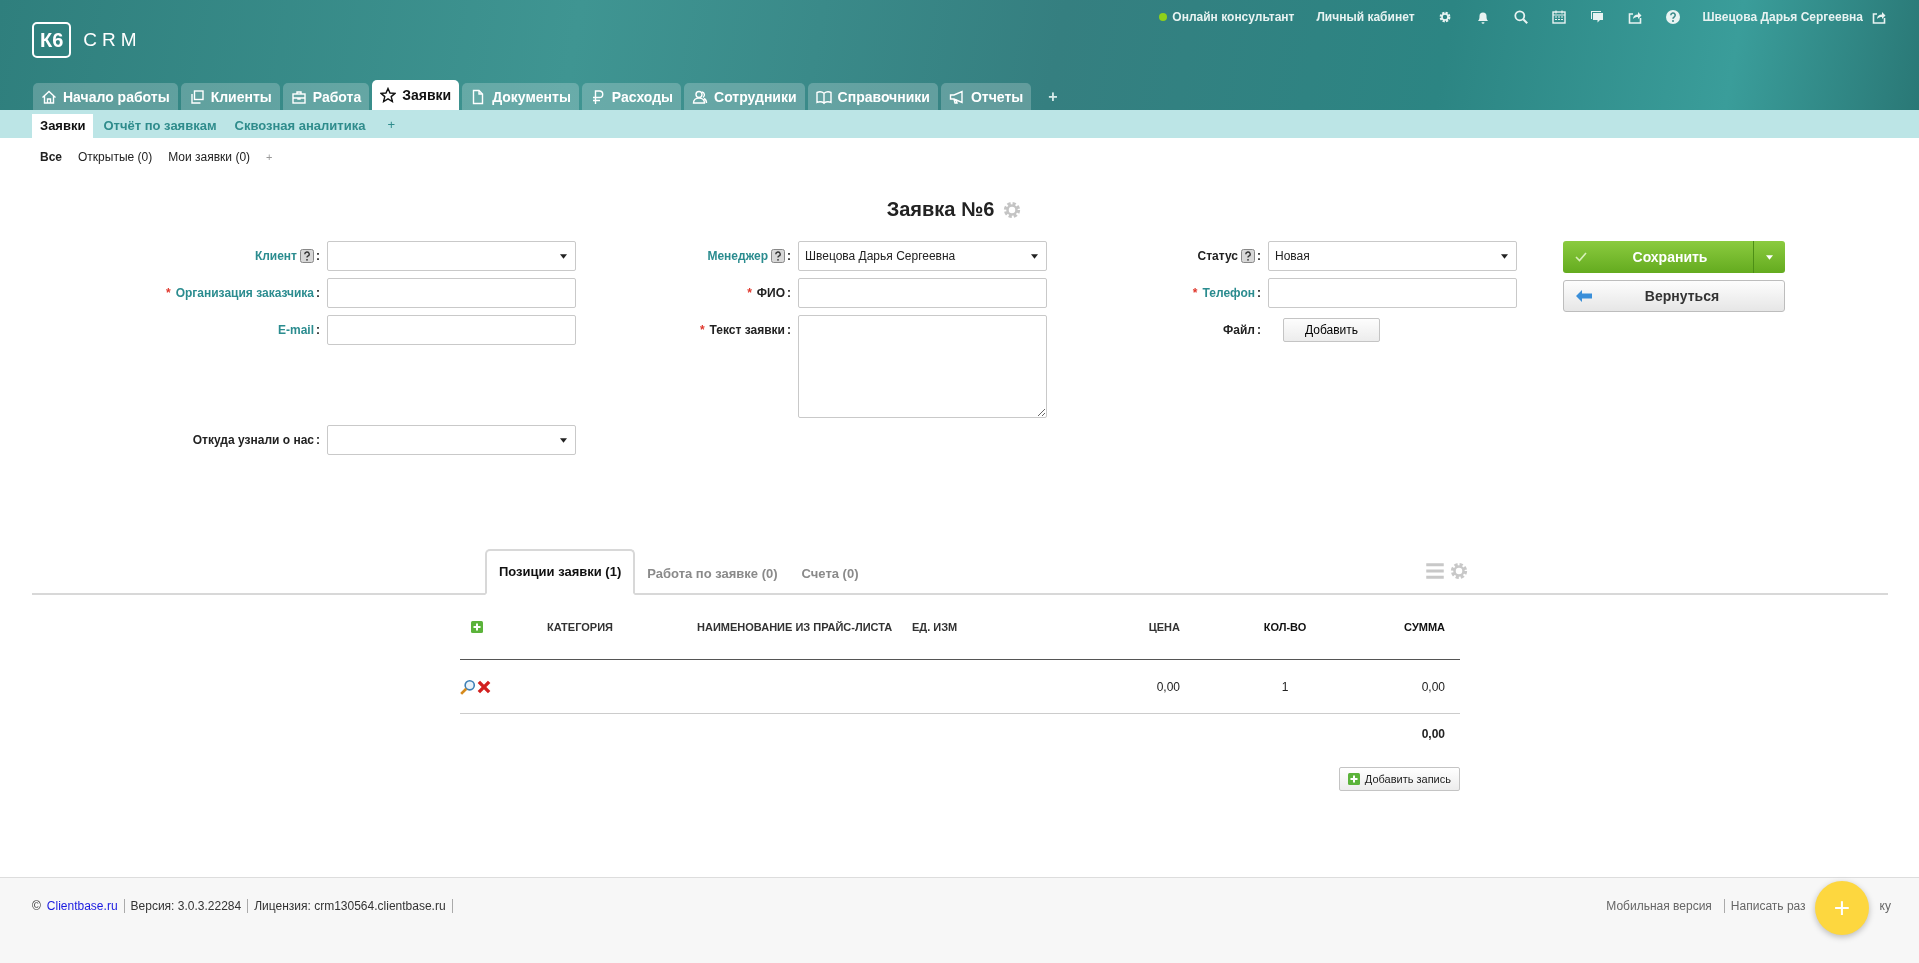  What do you see at coordinates (935, 627) in the screenshot?
I see `column-header: ЕД. ИЗМ` at bounding box center [935, 627].